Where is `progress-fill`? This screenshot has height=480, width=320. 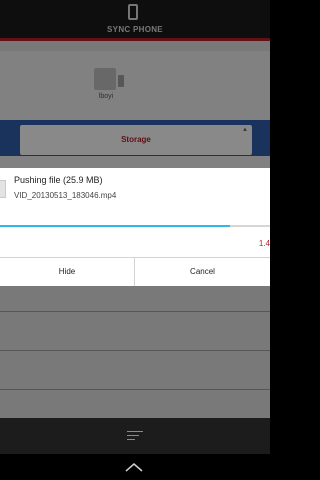
progress-fill is located at coordinates (115, 226).